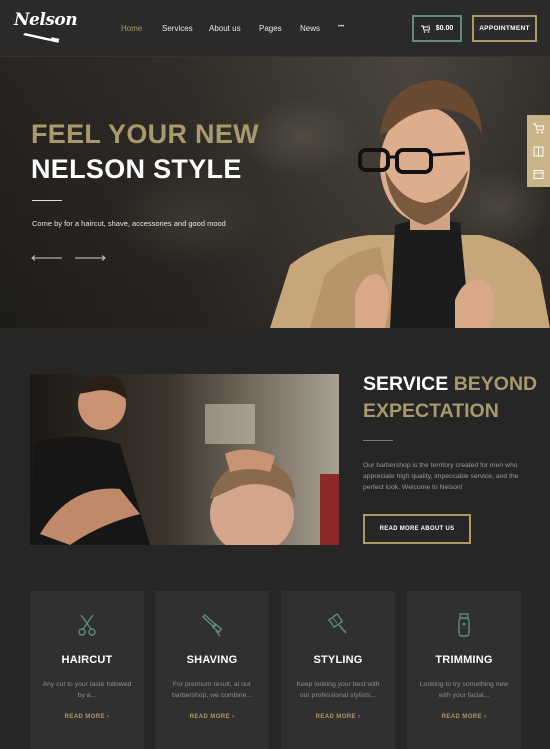 Image resolution: width=550 pixels, height=749 pixels. What do you see at coordinates (177, 28) in the screenshot?
I see `nav-services: Services` at bounding box center [177, 28].